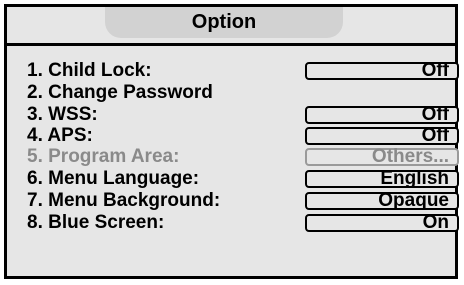  What do you see at coordinates (382, 222) in the screenshot?
I see `blue-screen-value-box: On` at bounding box center [382, 222].